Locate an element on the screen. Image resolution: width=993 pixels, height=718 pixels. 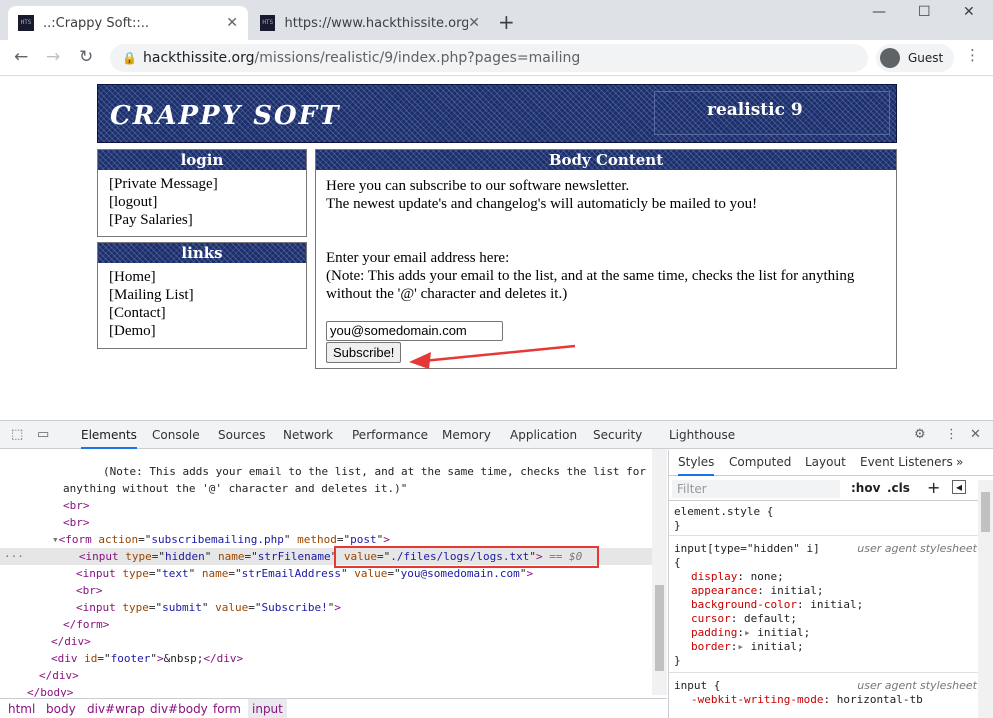
browser-tab-crappy-soft: HTS ..:Crappy Soft::.. ✕ is located at coordinates (128, 23).